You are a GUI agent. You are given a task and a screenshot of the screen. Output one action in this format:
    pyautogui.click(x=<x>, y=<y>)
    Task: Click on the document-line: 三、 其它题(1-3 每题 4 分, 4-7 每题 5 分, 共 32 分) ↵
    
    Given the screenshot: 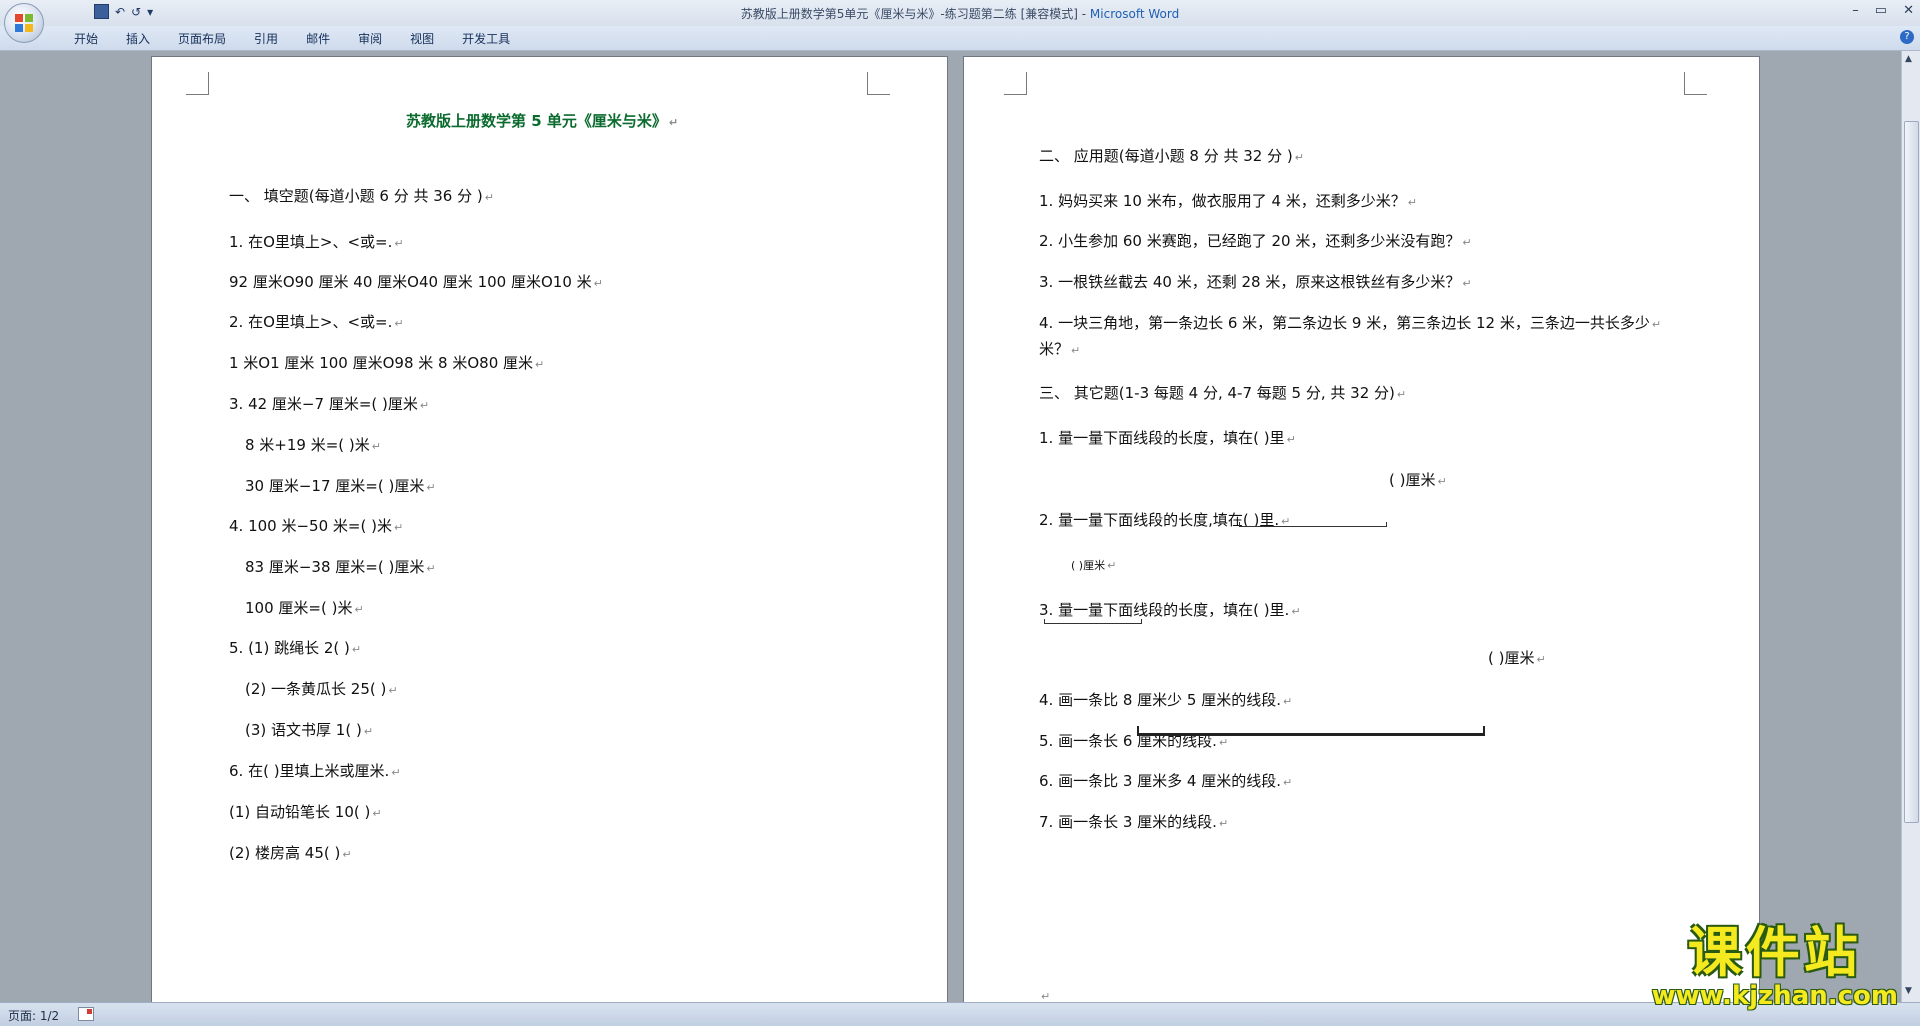 What is the action you would take?
    pyautogui.click(x=1223, y=393)
    